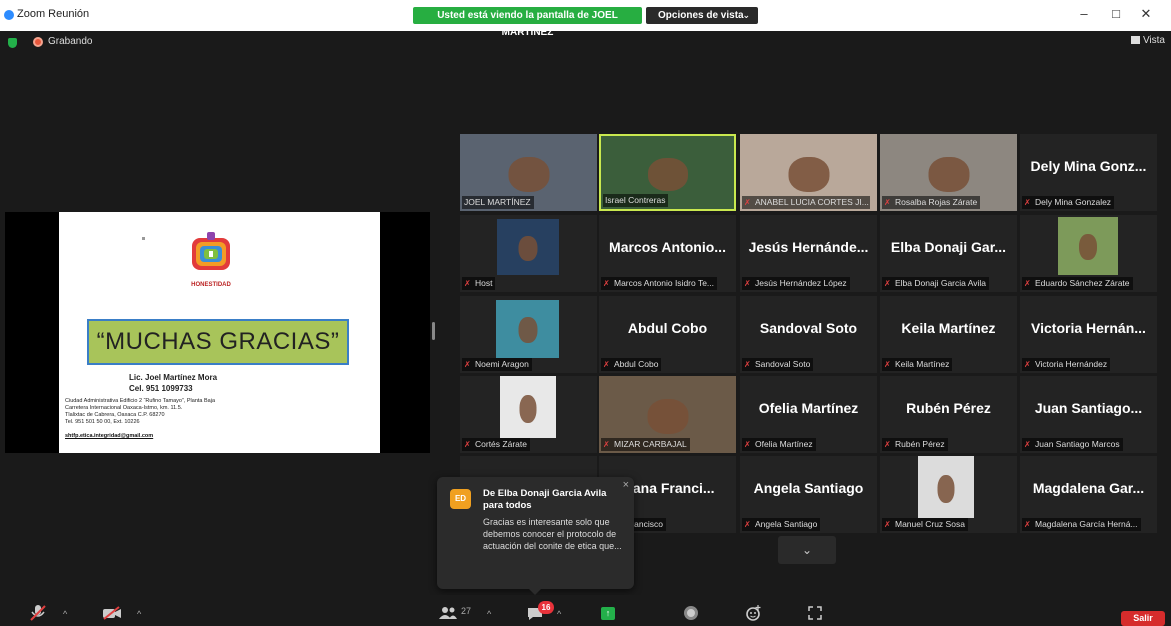  Describe the element at coordinates (626, 485) in the screenshot. I see `close-notification-button: ×` at that location.